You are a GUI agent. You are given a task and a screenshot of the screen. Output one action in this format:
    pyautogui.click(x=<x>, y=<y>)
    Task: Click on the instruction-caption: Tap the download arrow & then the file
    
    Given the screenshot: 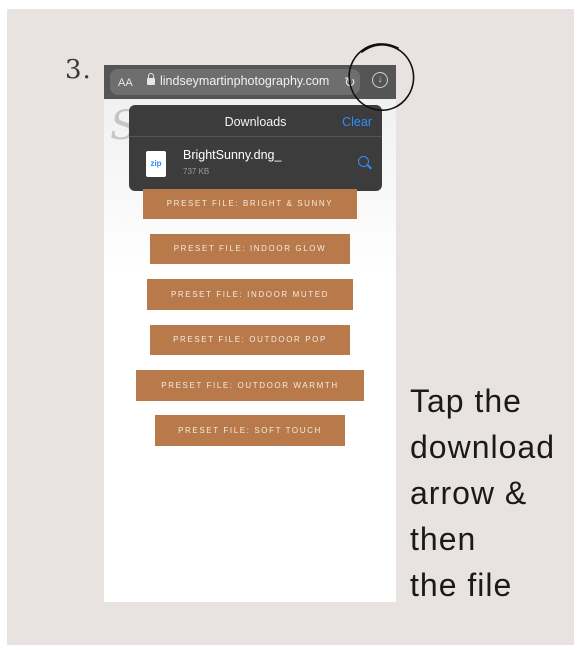 What is the action you would take?
    pyautogui.click(x=482, y=493)
    